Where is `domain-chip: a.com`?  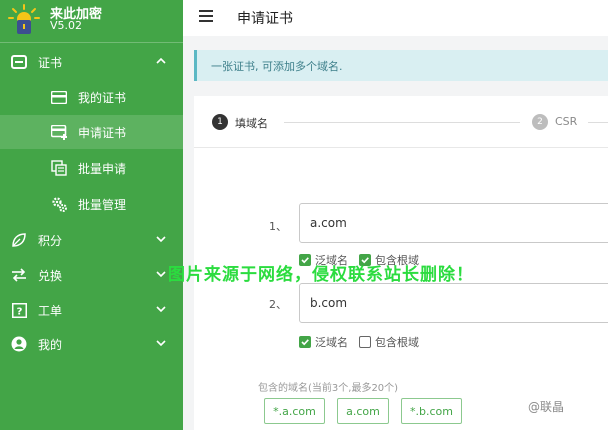 domain-chip: a.com is located at coordinates (363, 411).